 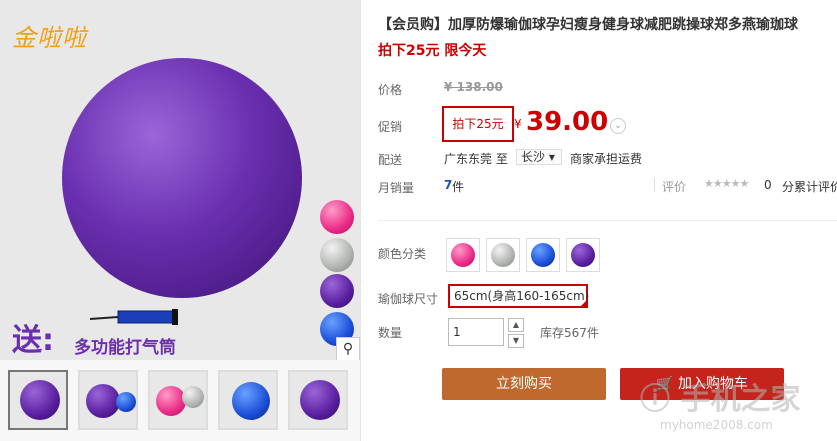 What do you see at coordinates (543, 255) in the screenshot?
I see `color-option-blue` at bounding box center [543, 255].